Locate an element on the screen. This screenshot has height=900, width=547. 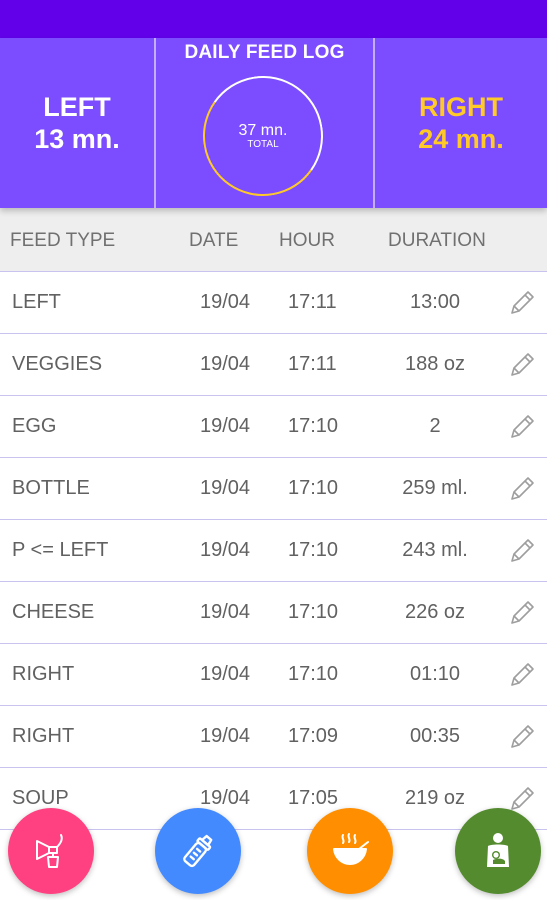
feed-log-row: VEGGIES 19/04 17:11 188 oz is located at coordinates (273, 365).